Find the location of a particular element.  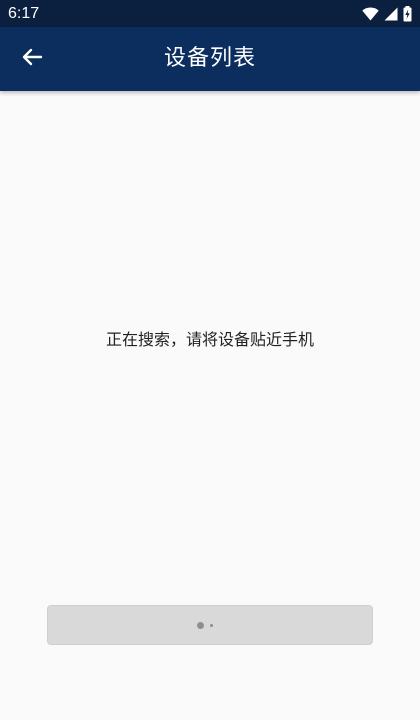

signal-icon is located at coordinates (391, 14).